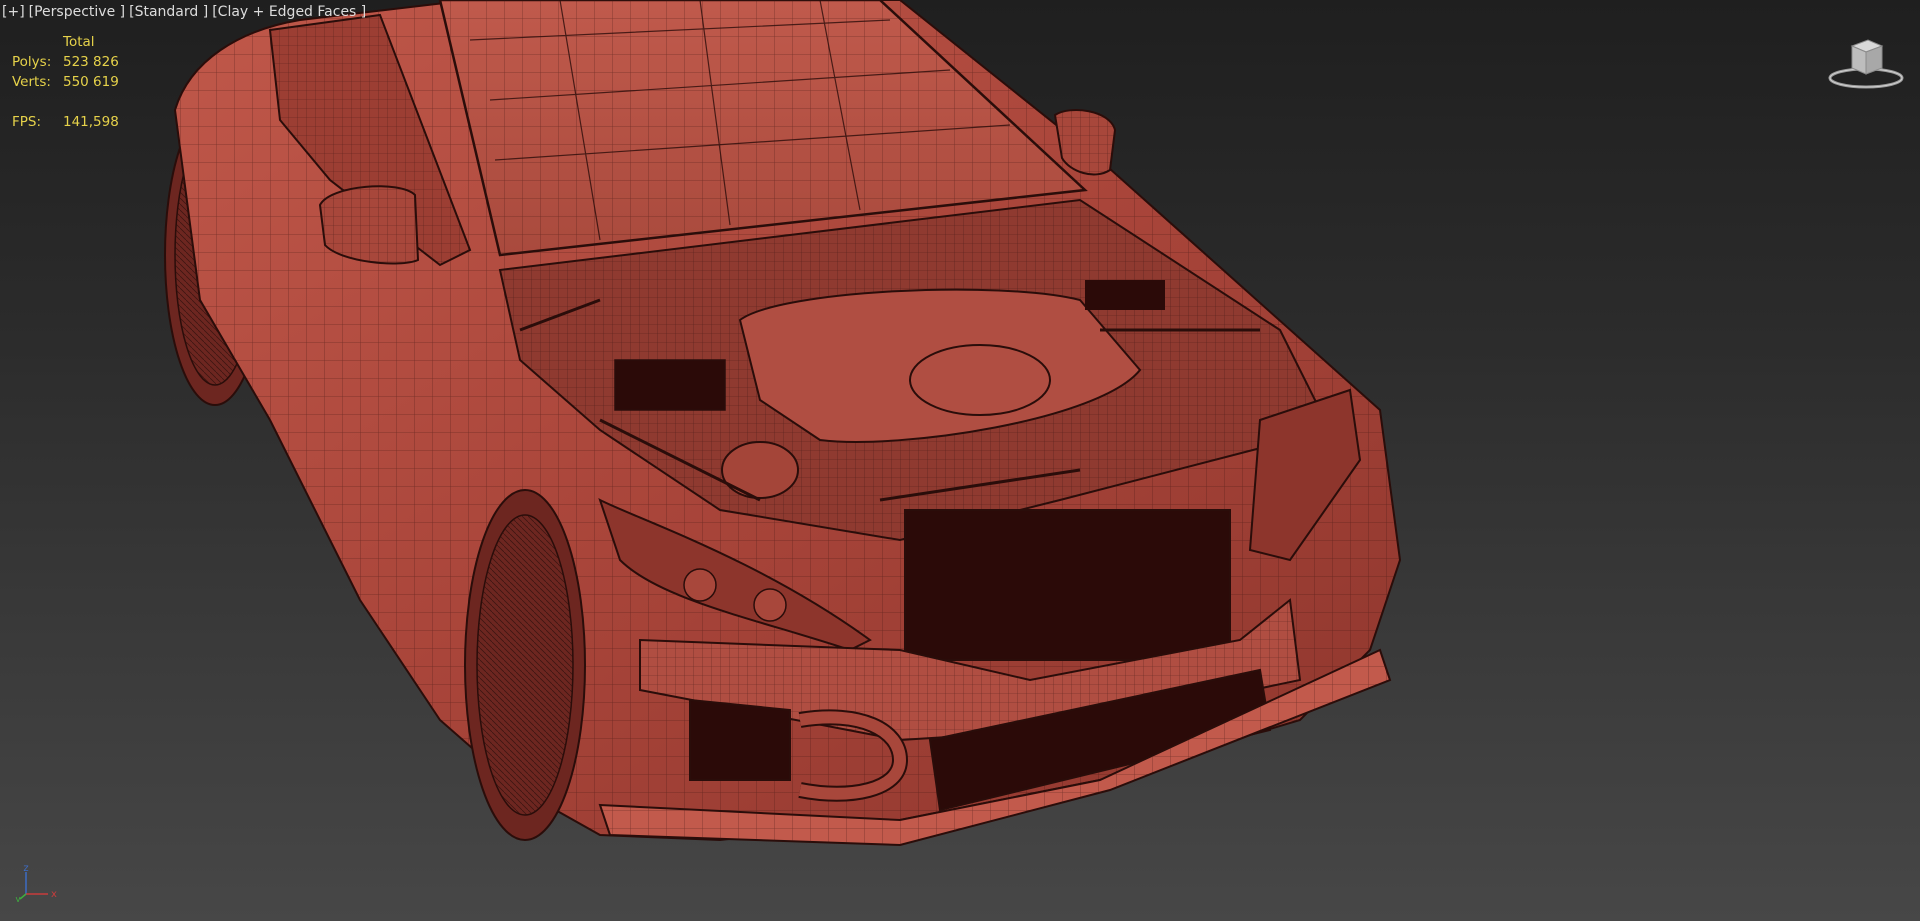 Image resolution: width=1920 pixels, height=921 pixels. I want to click on fps-label: FPS:, so click(27, 122).